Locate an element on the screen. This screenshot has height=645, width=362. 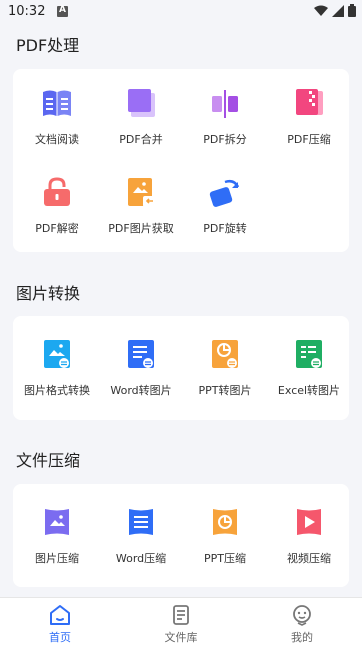
word-to-image-icon is located at coordinates (141, 354).